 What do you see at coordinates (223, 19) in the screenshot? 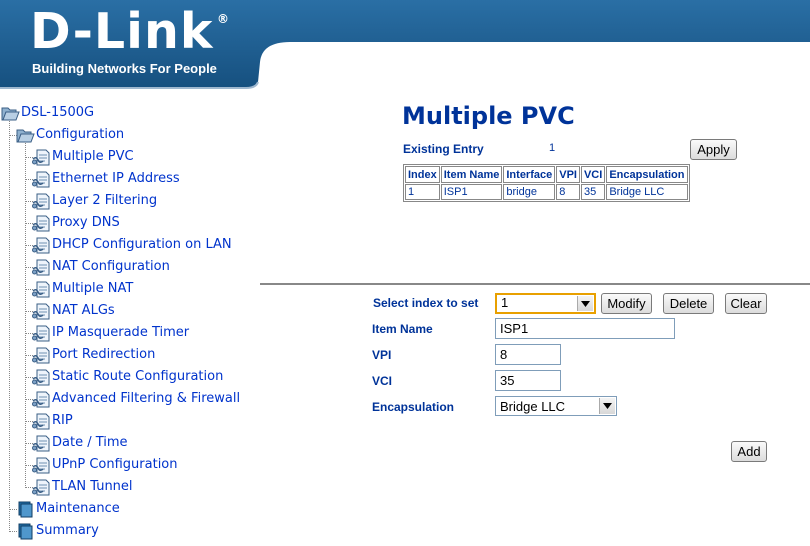
I see `registered-mark: ®` at bounding box center [223, 19].